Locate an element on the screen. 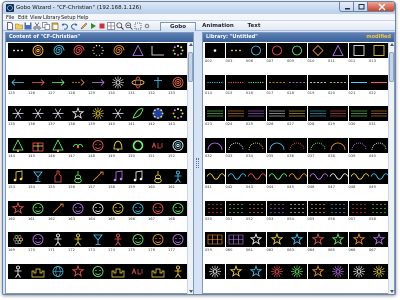  gobo-tile: 009 is located at coordinates (297, 54).